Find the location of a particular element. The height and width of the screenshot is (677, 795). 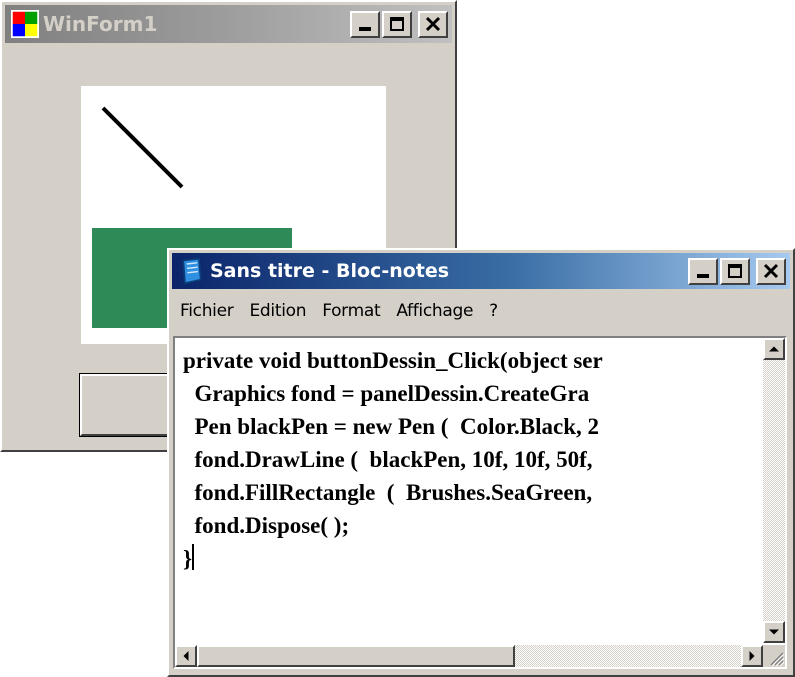

size-grip is located at coordinates (774, 656).